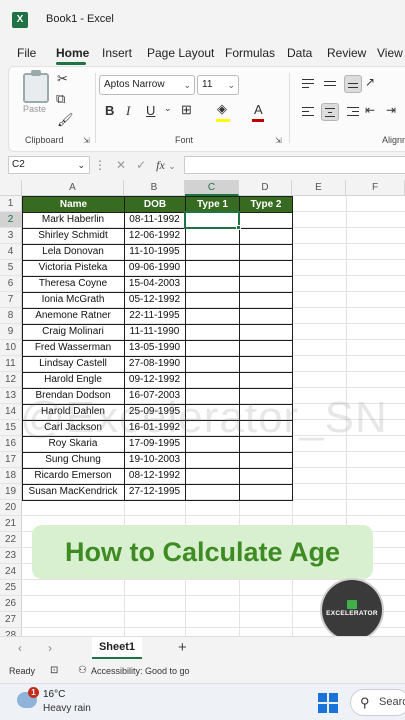 This screenshot has width=405, height=720. Describe the element at coordinates (370, 82) in the screenshot. I see `orientation-icon: ↗` at that location.